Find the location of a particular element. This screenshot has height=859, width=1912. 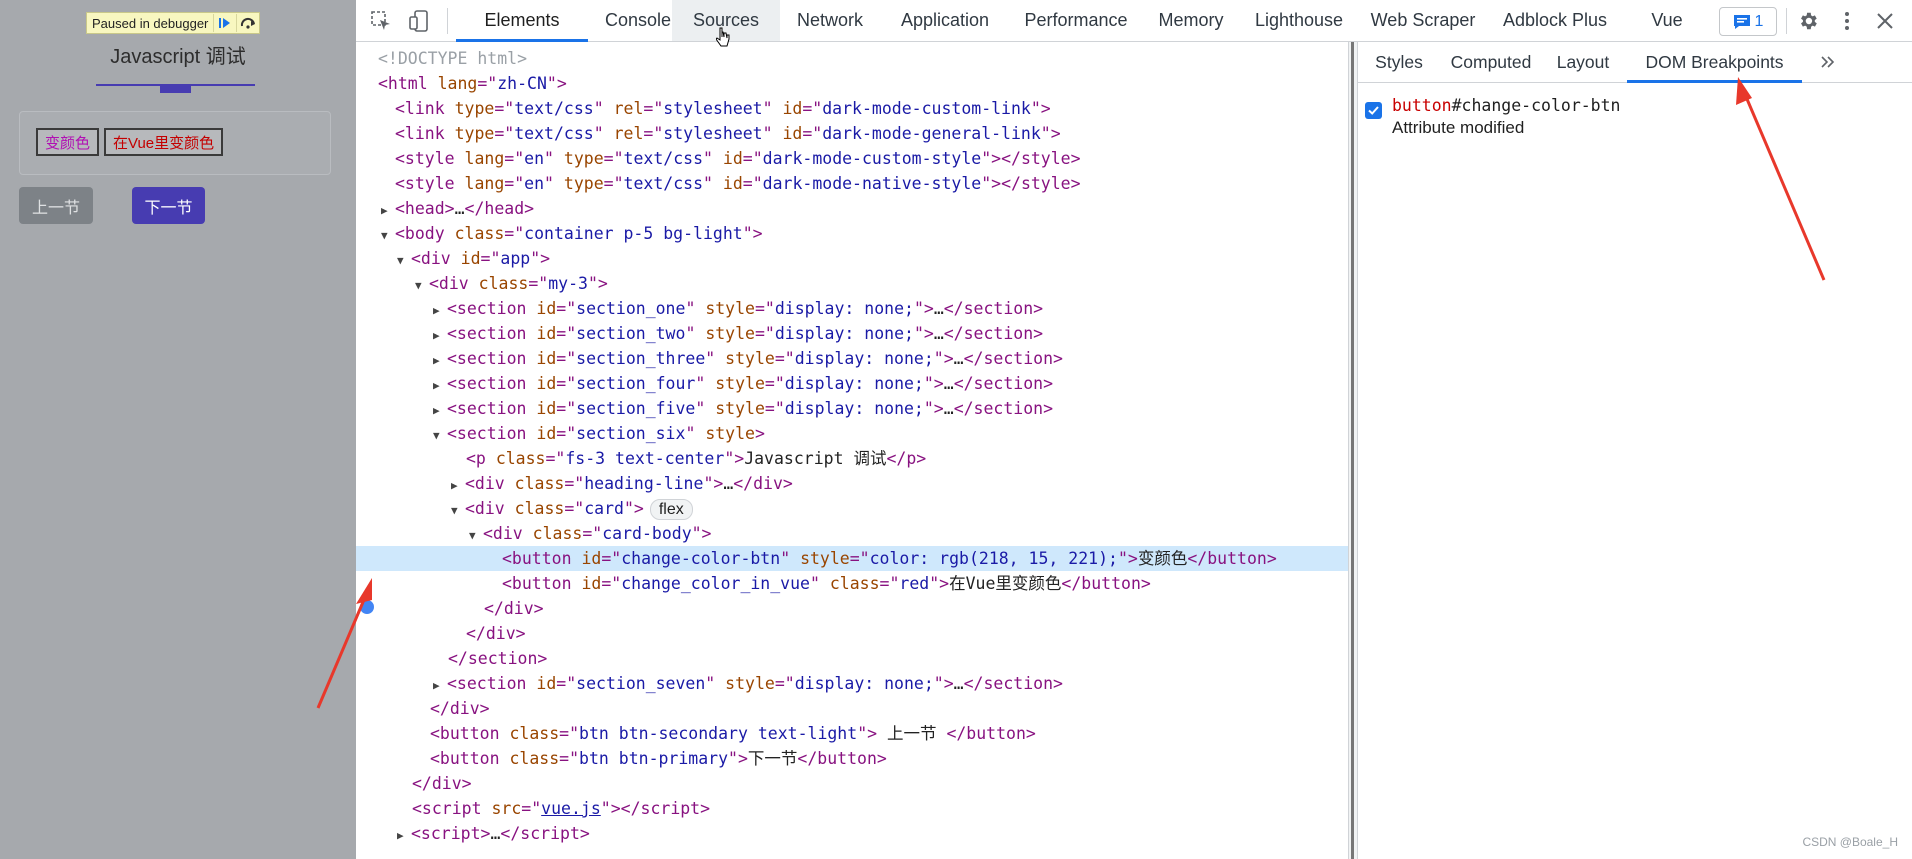

script-src-link: vue.js is located at coordinates (571, 808).